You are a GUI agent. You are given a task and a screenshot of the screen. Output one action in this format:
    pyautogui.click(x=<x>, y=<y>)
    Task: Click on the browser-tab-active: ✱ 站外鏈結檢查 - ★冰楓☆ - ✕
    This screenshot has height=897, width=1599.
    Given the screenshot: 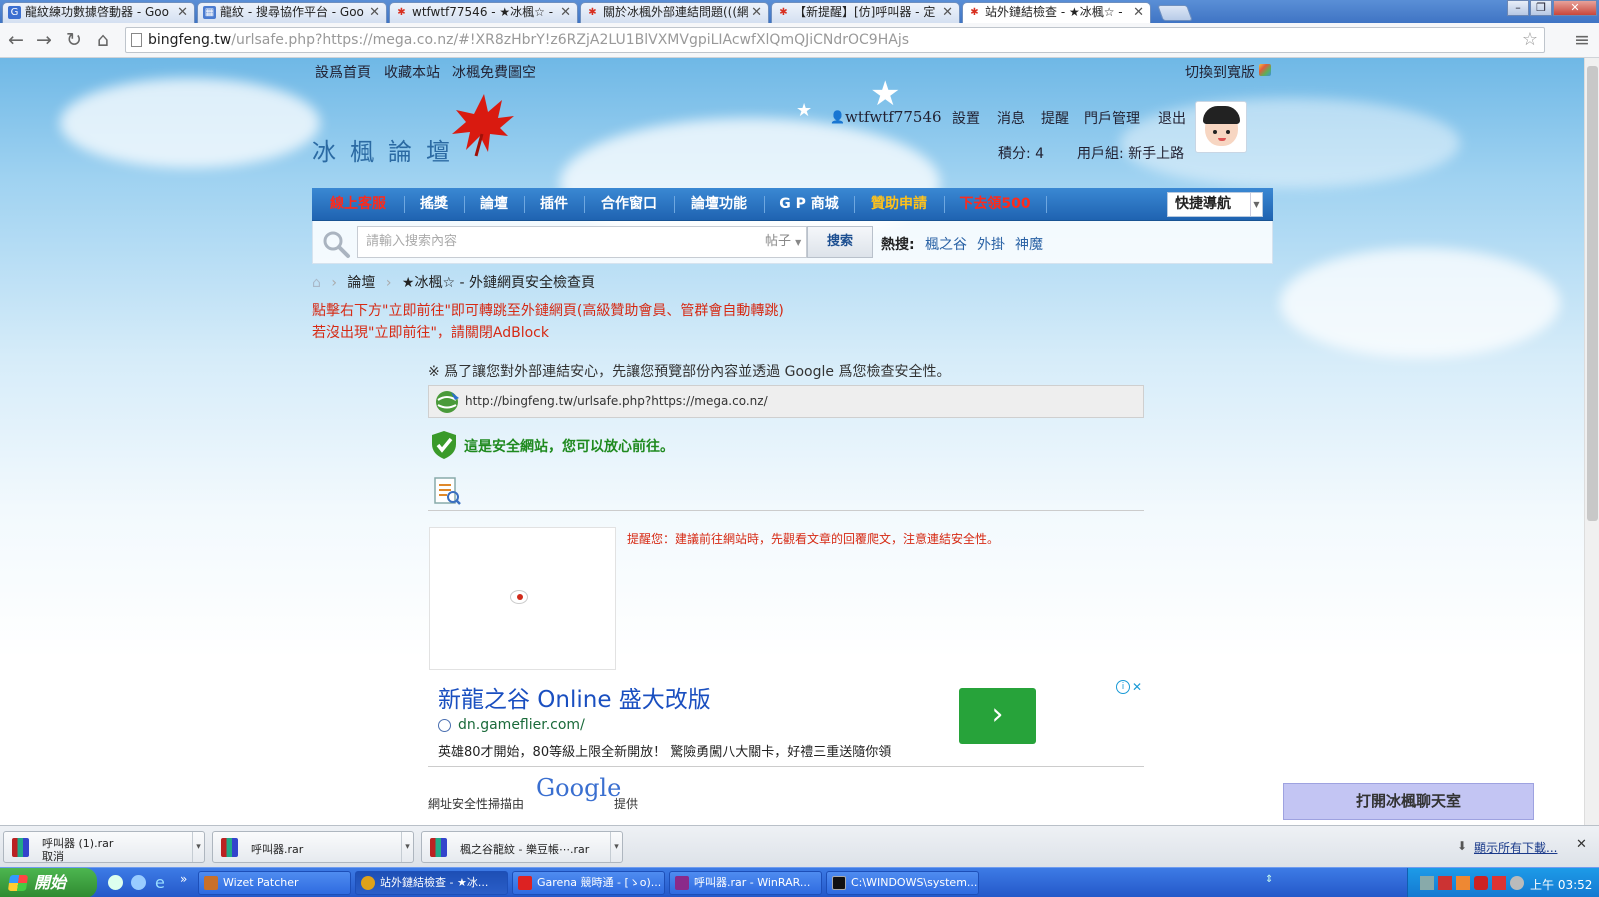 What is the action you would take?
    pyautogui.click(x=1056, y=13)
    